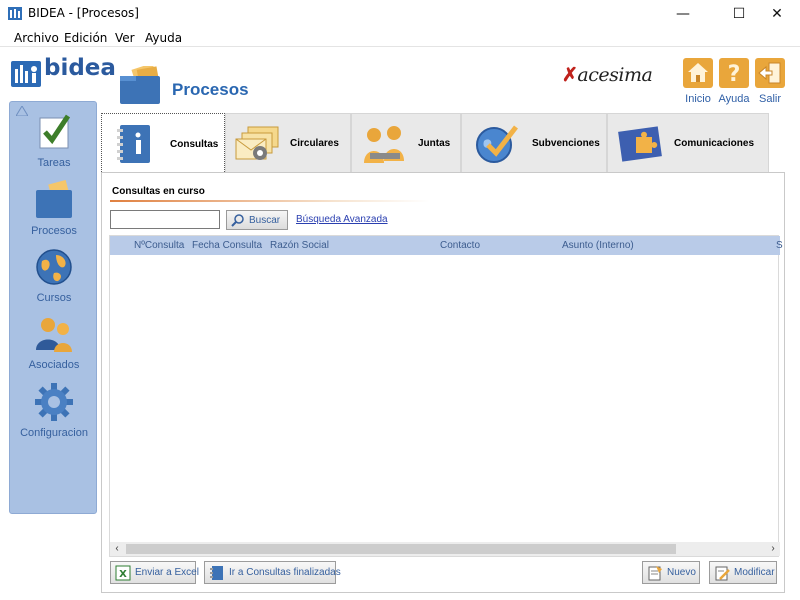 The height and width of the screenshot is (600, 800). What do you see at coordinates (288, 143) in the screenshot?
I see `tab-circulares: Circulares` at bounding box center [288, 143].